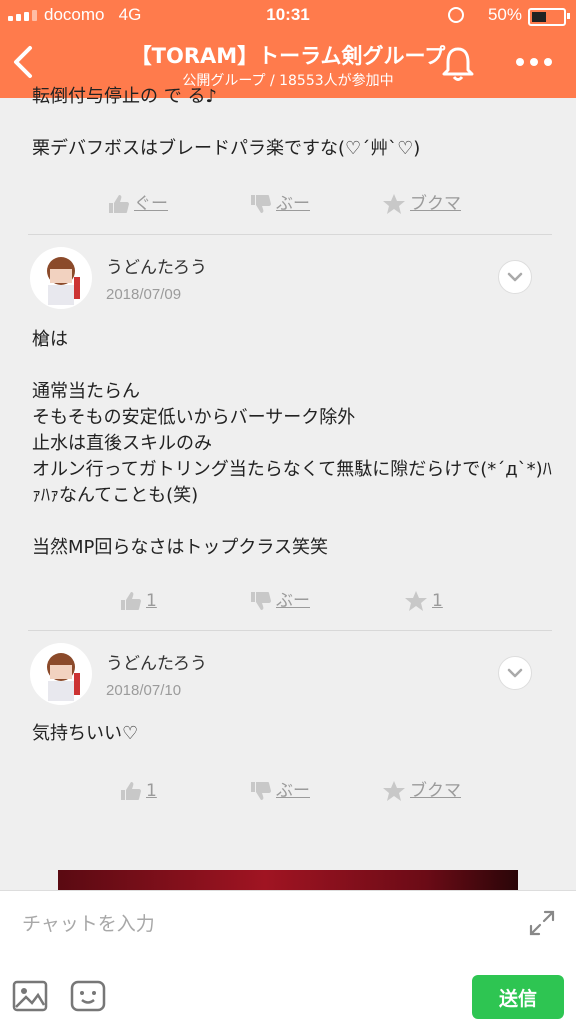  Describe the element at coordinates (30, 996) in the screenshot. I see `image-icon` at that location.